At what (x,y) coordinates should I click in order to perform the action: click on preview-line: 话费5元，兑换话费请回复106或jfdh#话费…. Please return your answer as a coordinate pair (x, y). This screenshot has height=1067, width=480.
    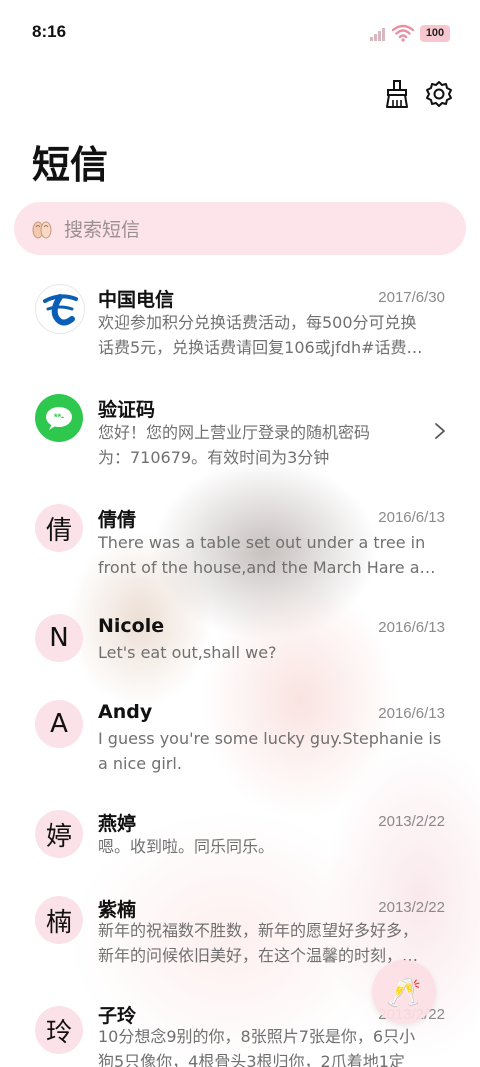
    Looking at the image, I should click on (260, 347).